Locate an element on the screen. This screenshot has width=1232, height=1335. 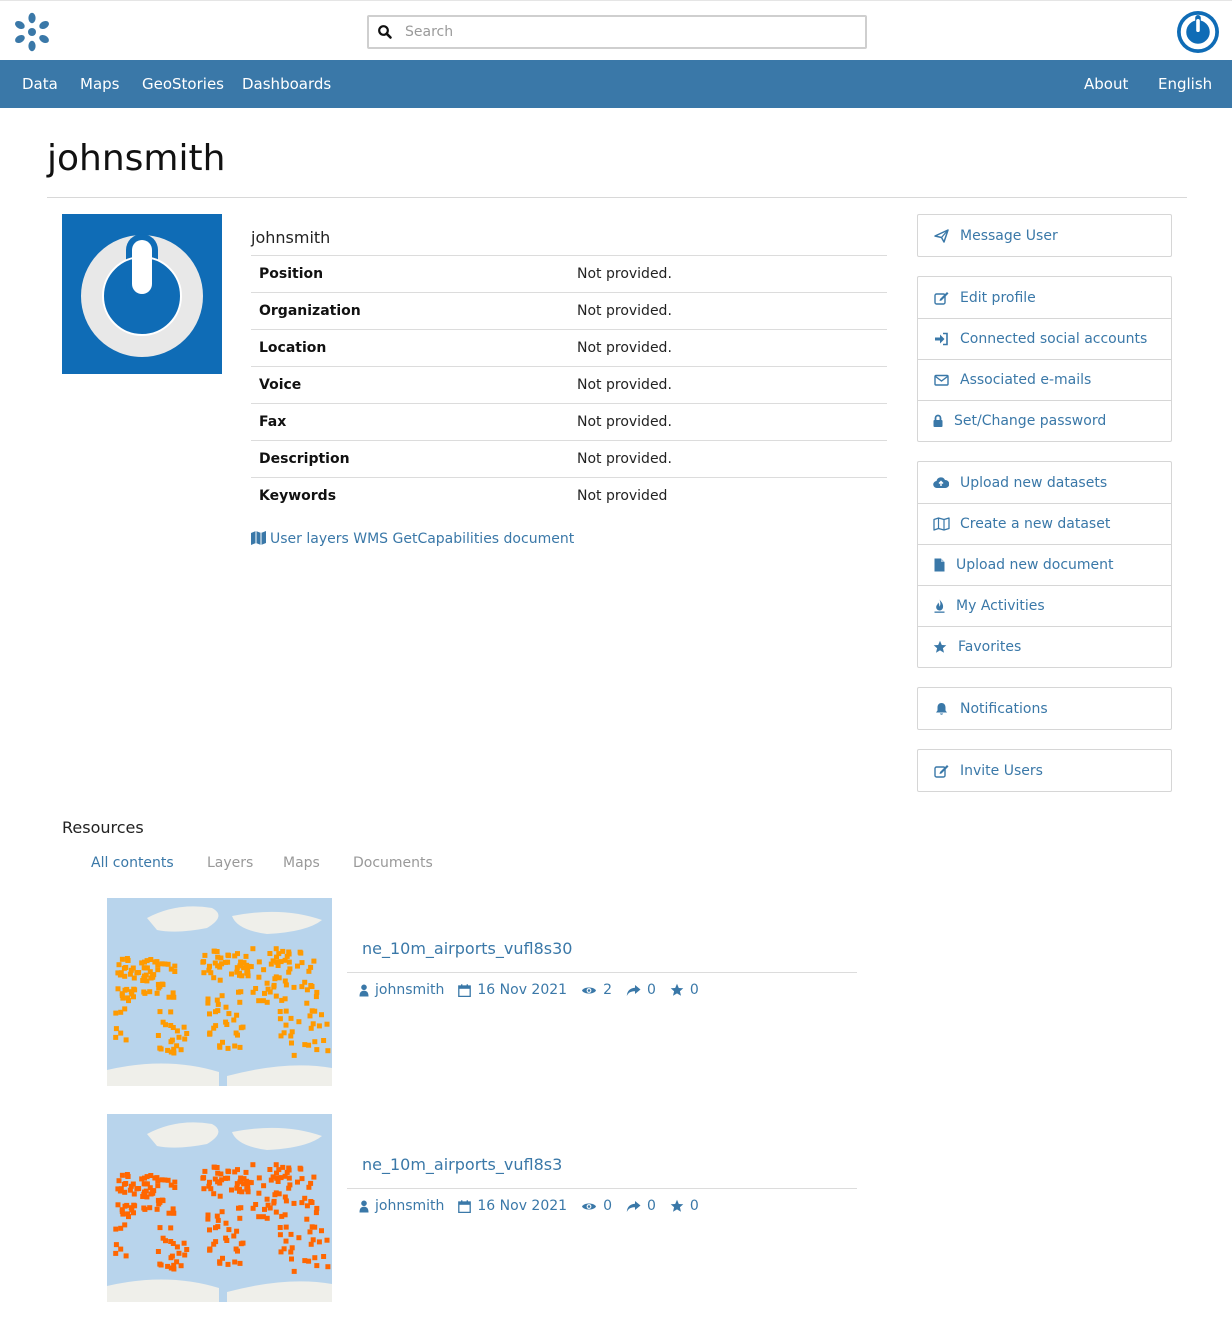
table-row: Description Not provided. is located at coordinates (569, 459).